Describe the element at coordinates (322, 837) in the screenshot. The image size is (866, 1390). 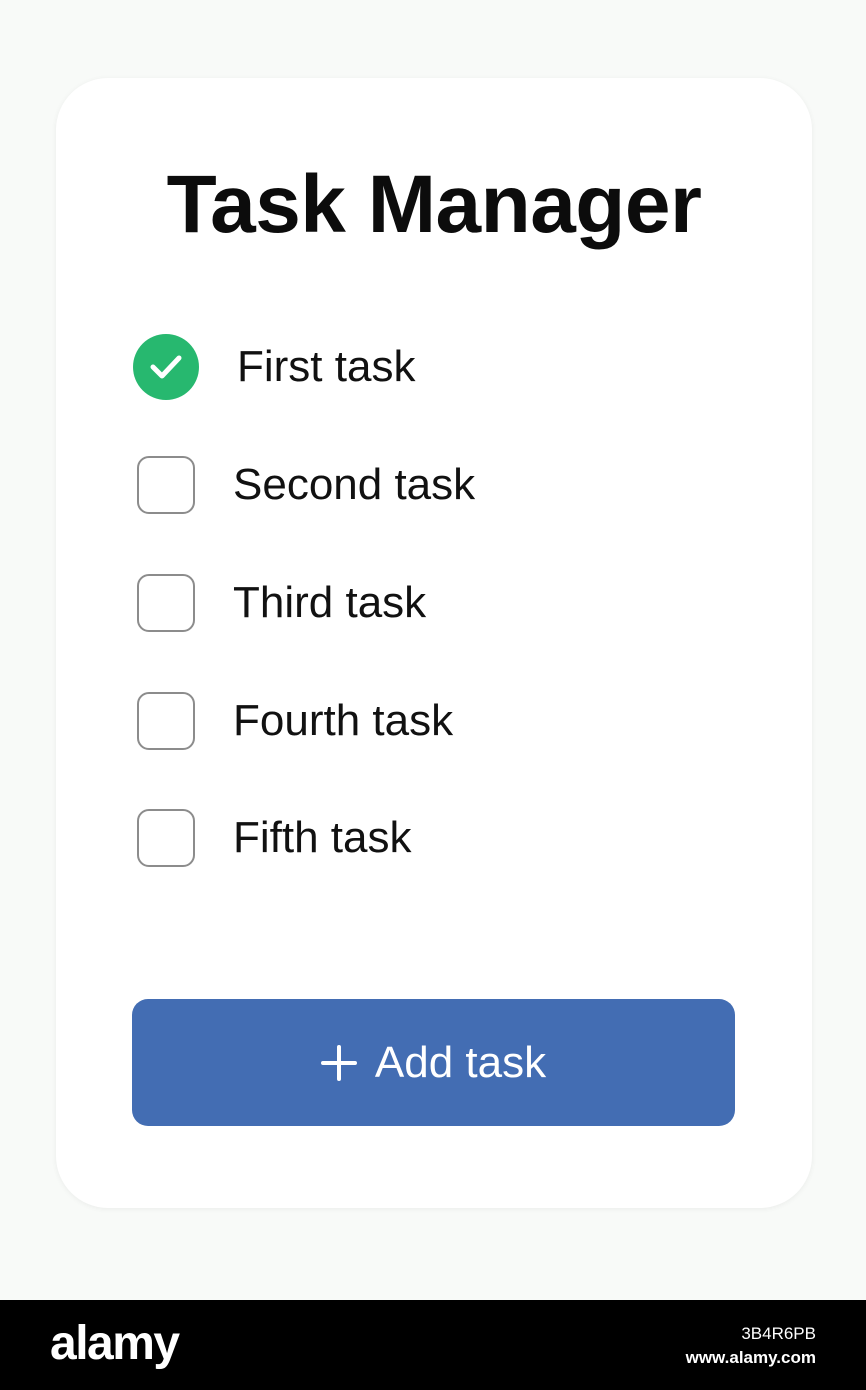
I see `task-label: Fifth task` at that location.